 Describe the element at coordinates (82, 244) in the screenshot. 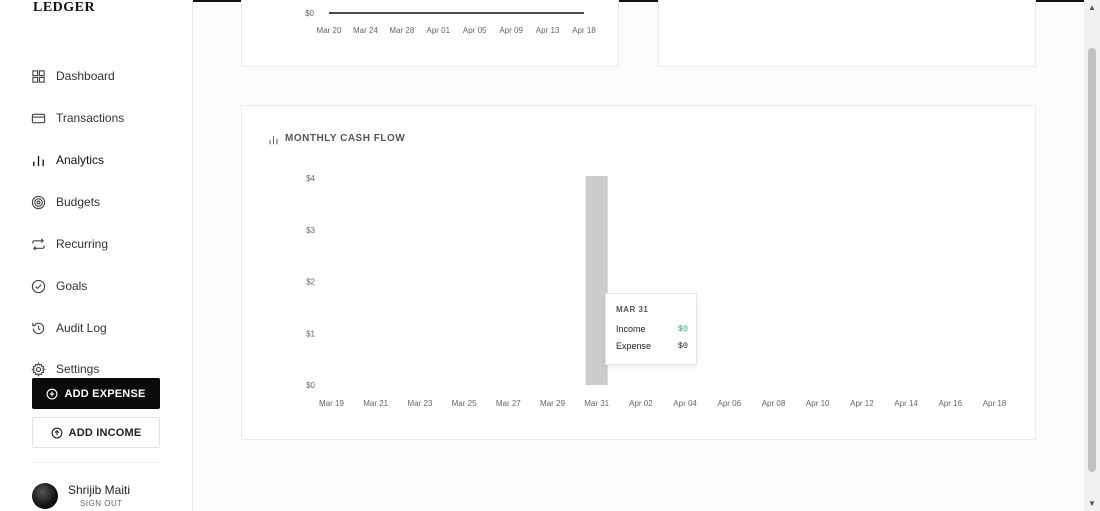

I see `sidebar-item-label: Recurring` at that location.